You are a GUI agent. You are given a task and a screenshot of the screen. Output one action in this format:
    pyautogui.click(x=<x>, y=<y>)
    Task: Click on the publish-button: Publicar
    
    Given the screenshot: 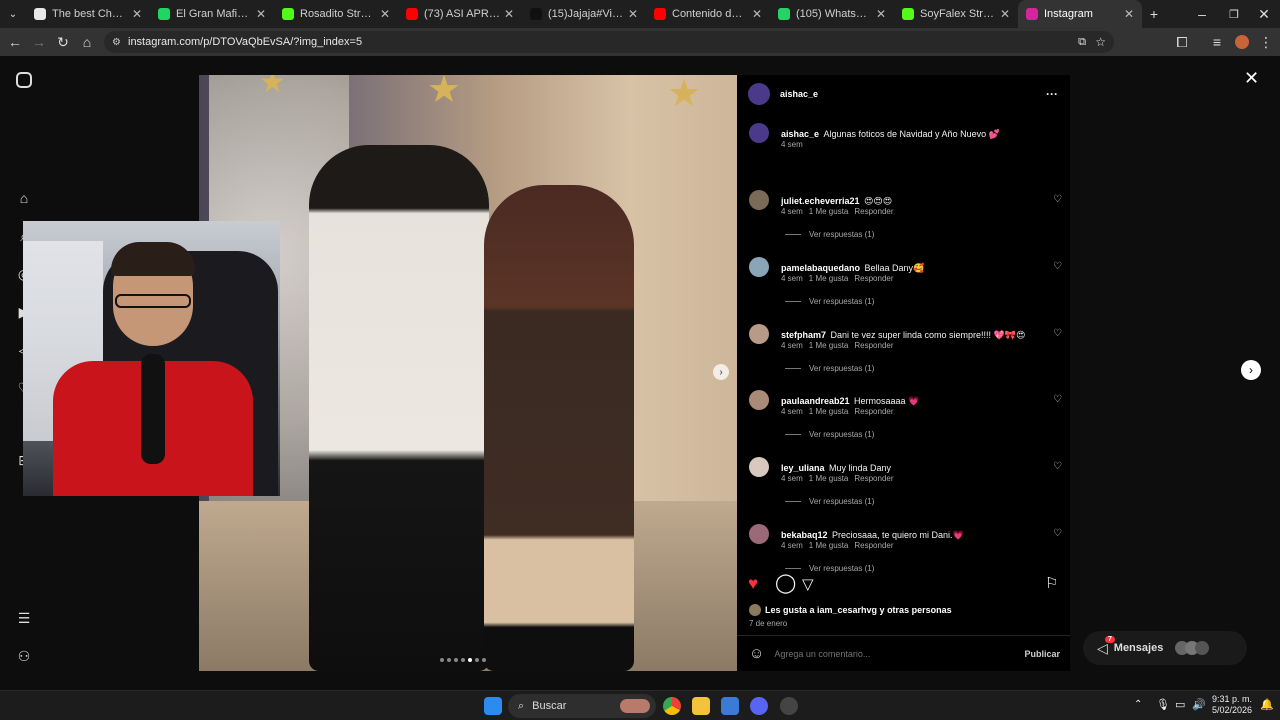 What is the action you would take?
    pyautogui.click(x=1042, y=654)
    